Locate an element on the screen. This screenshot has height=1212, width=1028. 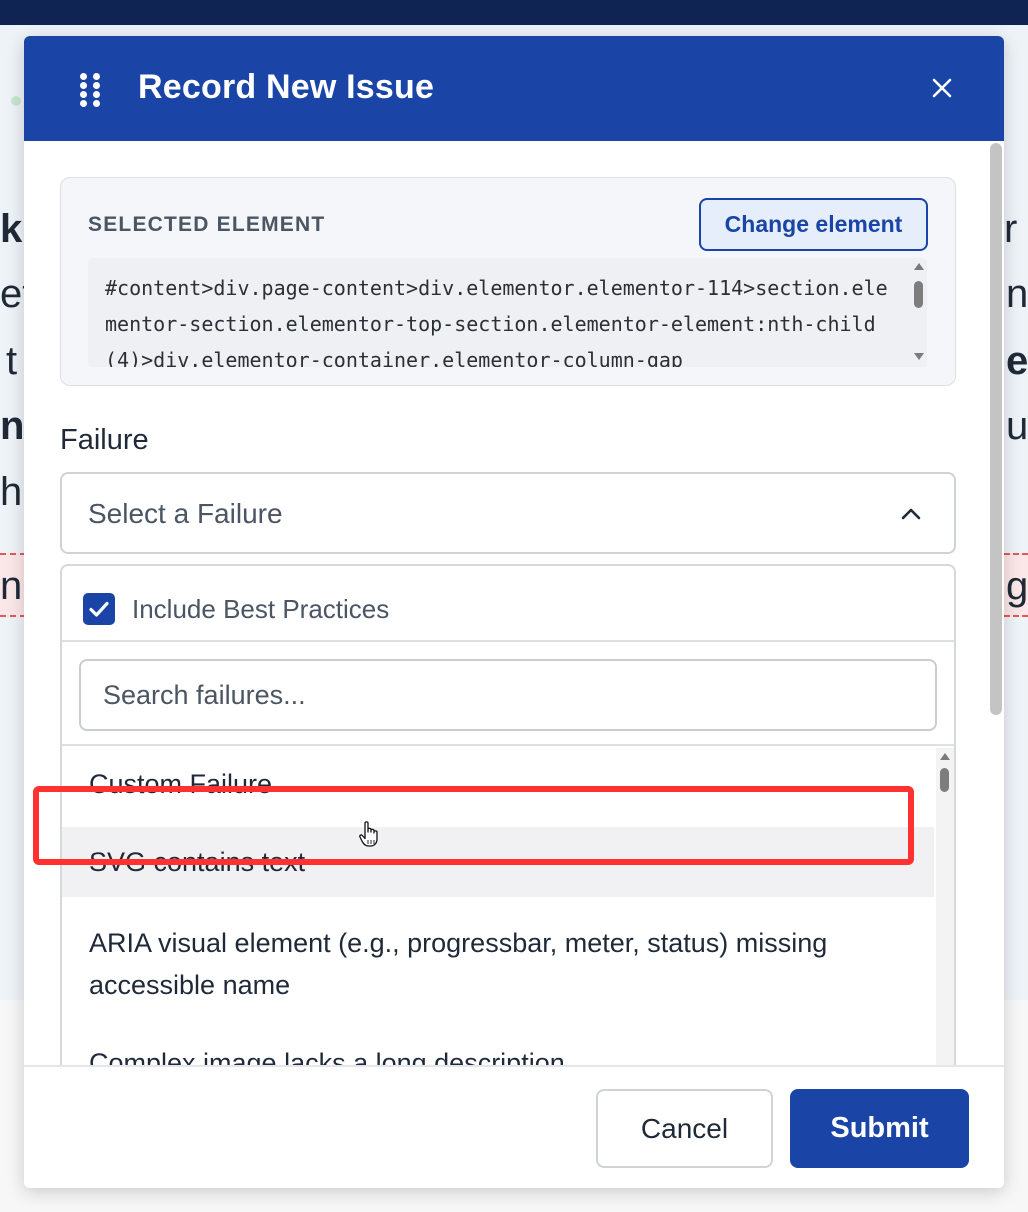
include-best-practices-checkbox is located at coordinates (99, 609).